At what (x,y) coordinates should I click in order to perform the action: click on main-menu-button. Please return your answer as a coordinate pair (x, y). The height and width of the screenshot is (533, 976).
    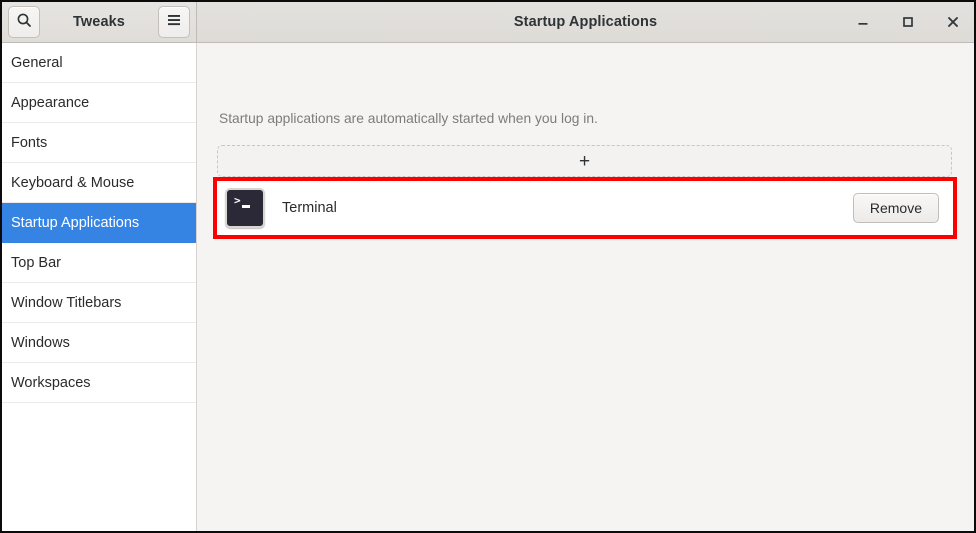
    Looking at the image, I should click on (173, 22).